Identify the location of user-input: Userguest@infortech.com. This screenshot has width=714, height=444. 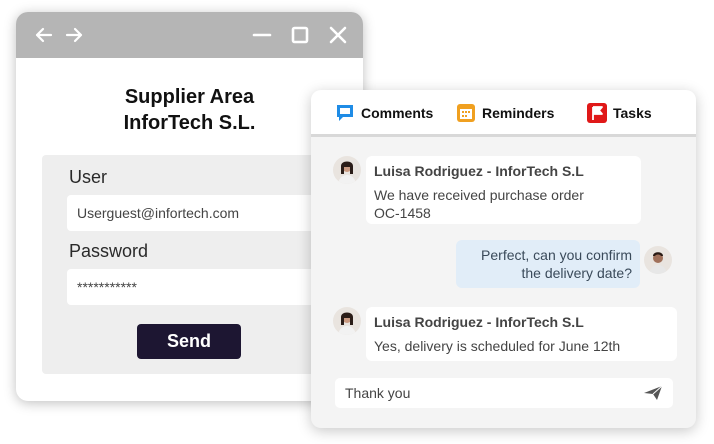
(197, 213).